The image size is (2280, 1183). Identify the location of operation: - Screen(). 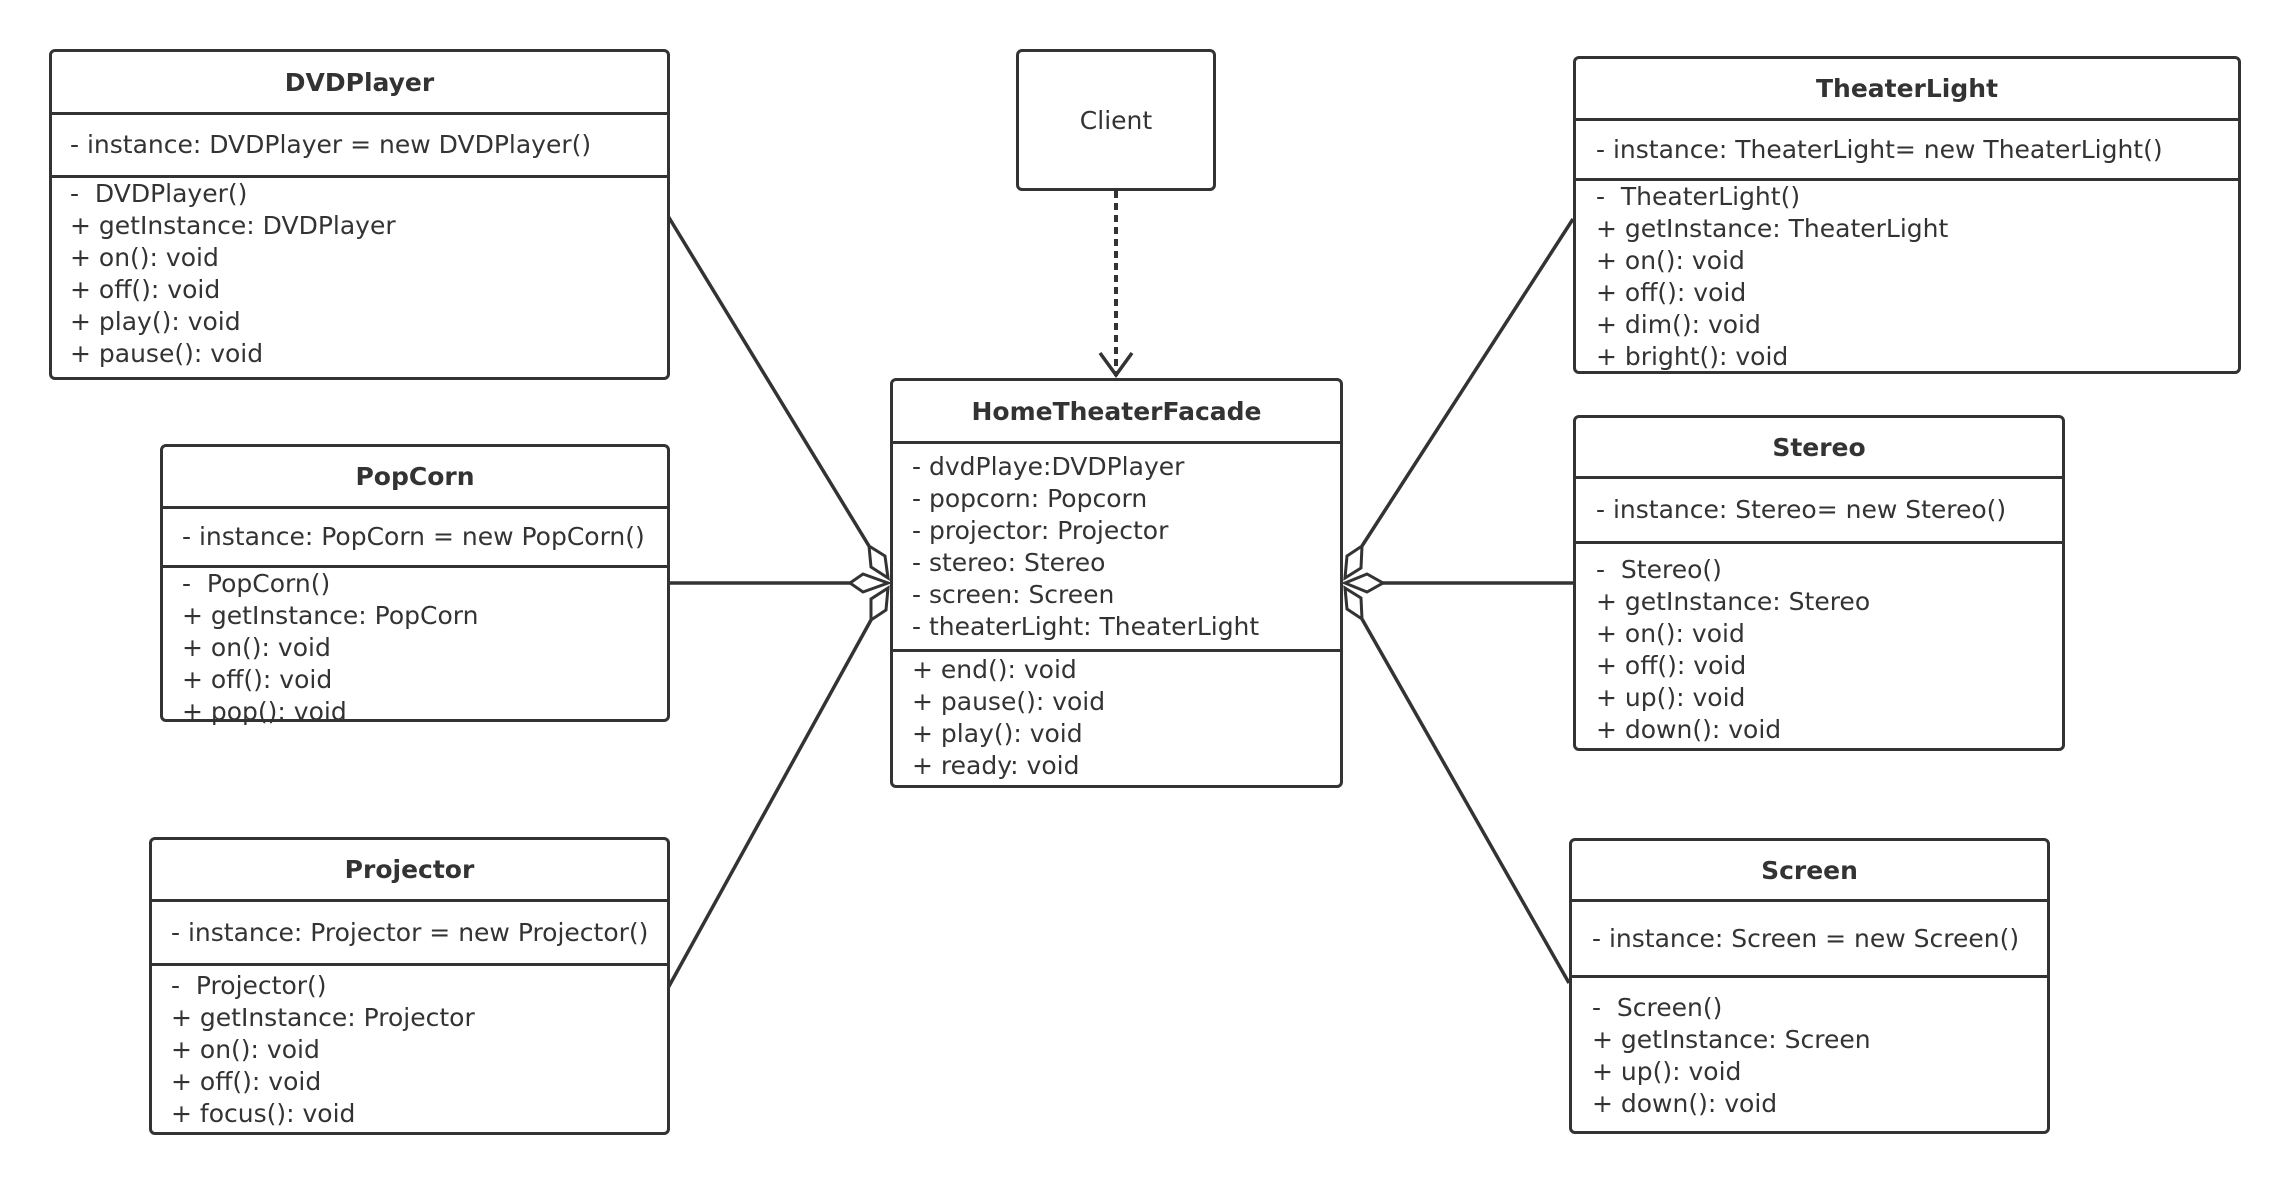
(1657, 1007).